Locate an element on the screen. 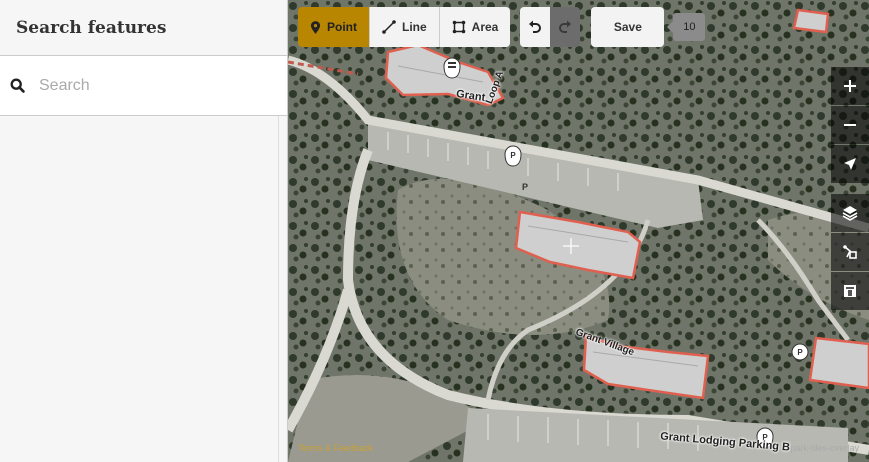 The image size is (869, 462). save-count-badge: 10 is located at coordinates (686, 27).